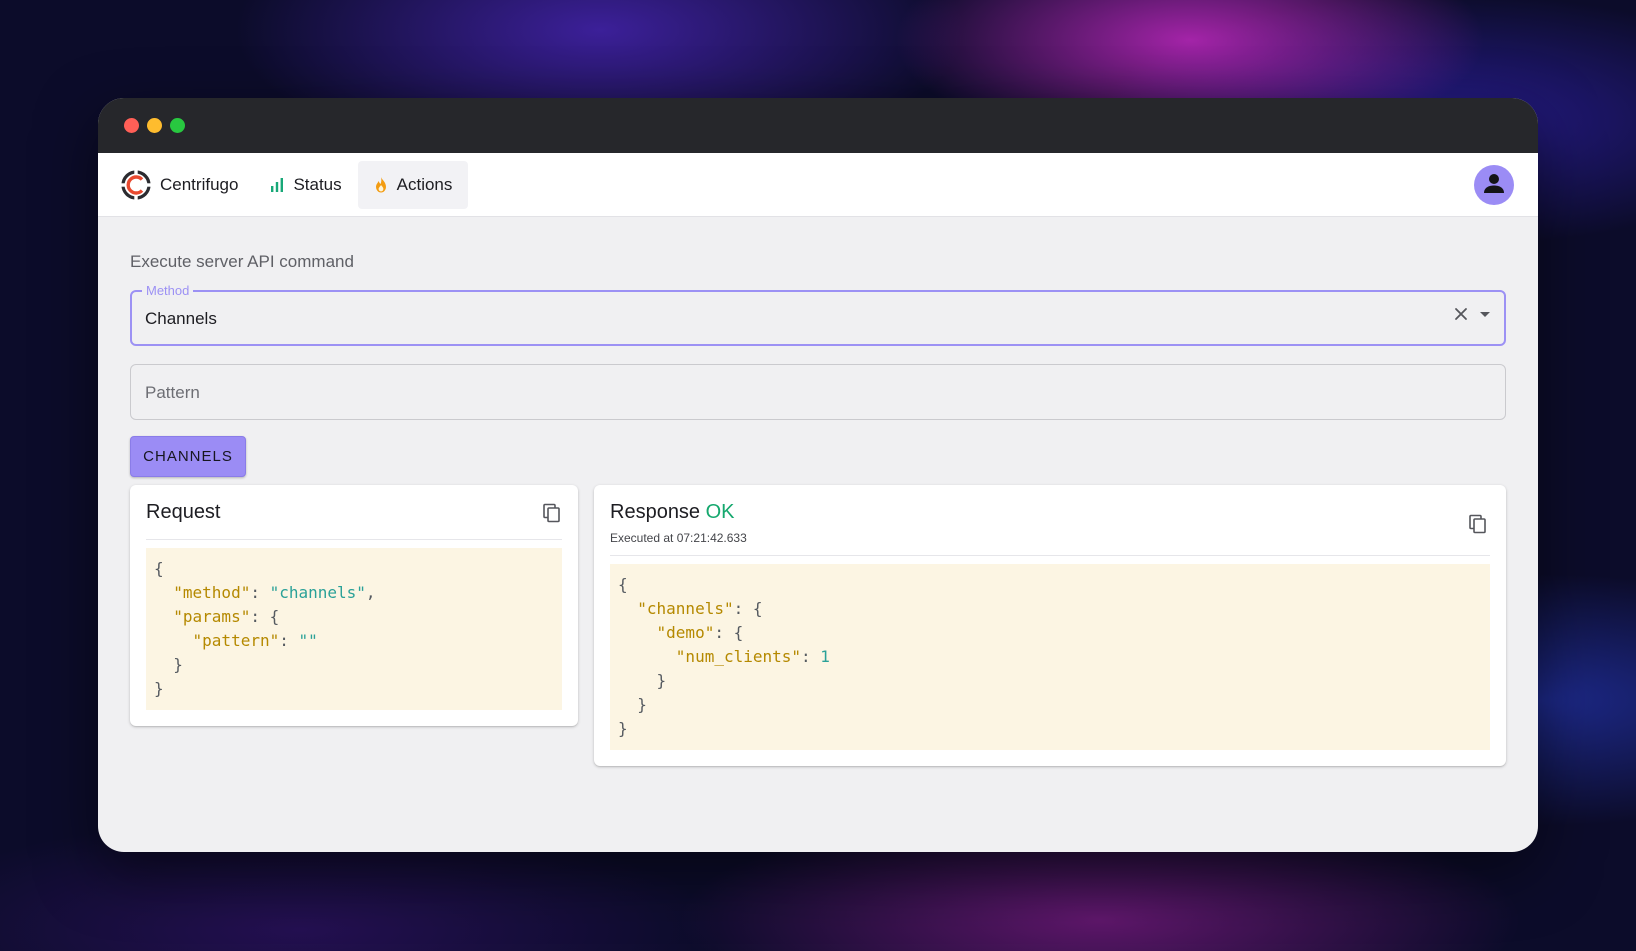 This screenshot has height=951, width=1636. What do you see at coordinates (678, 538) in the screenshot?
I see `response-timestamp: Executed at 07:21:42.633` at bounding box center [678, 538].